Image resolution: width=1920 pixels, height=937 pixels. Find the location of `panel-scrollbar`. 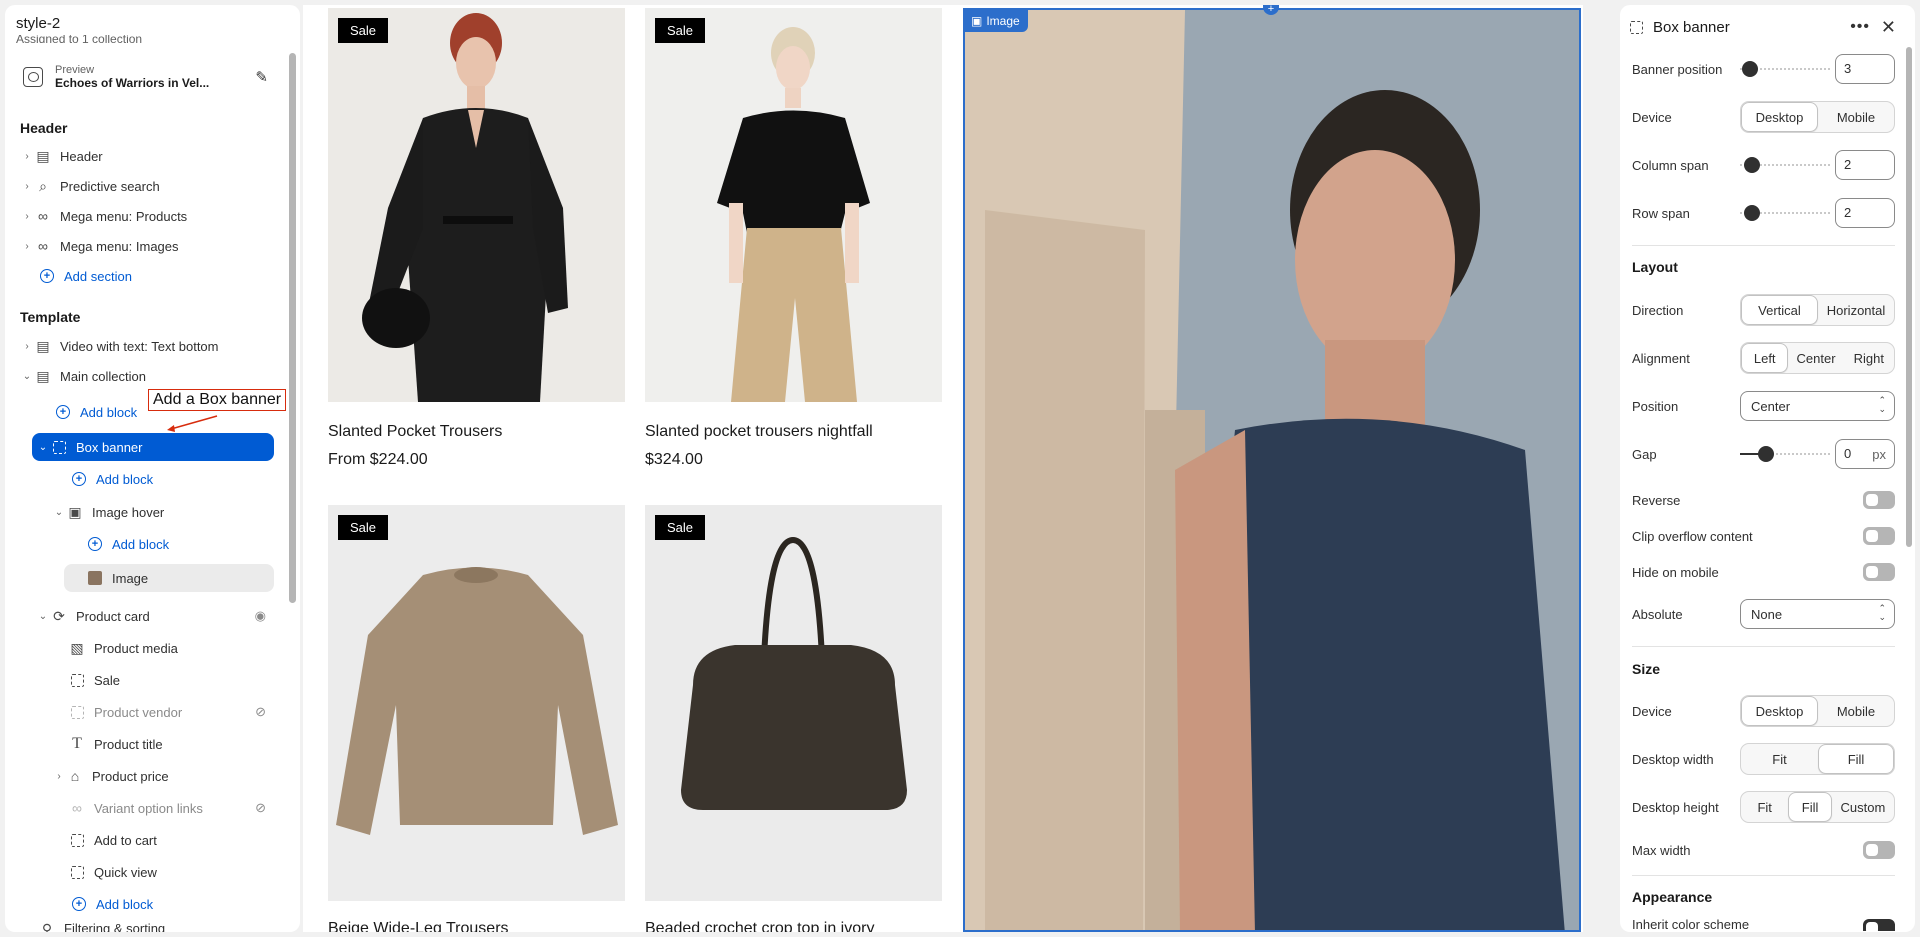

panel-scrollbar is located at coordinates (1909, 297).